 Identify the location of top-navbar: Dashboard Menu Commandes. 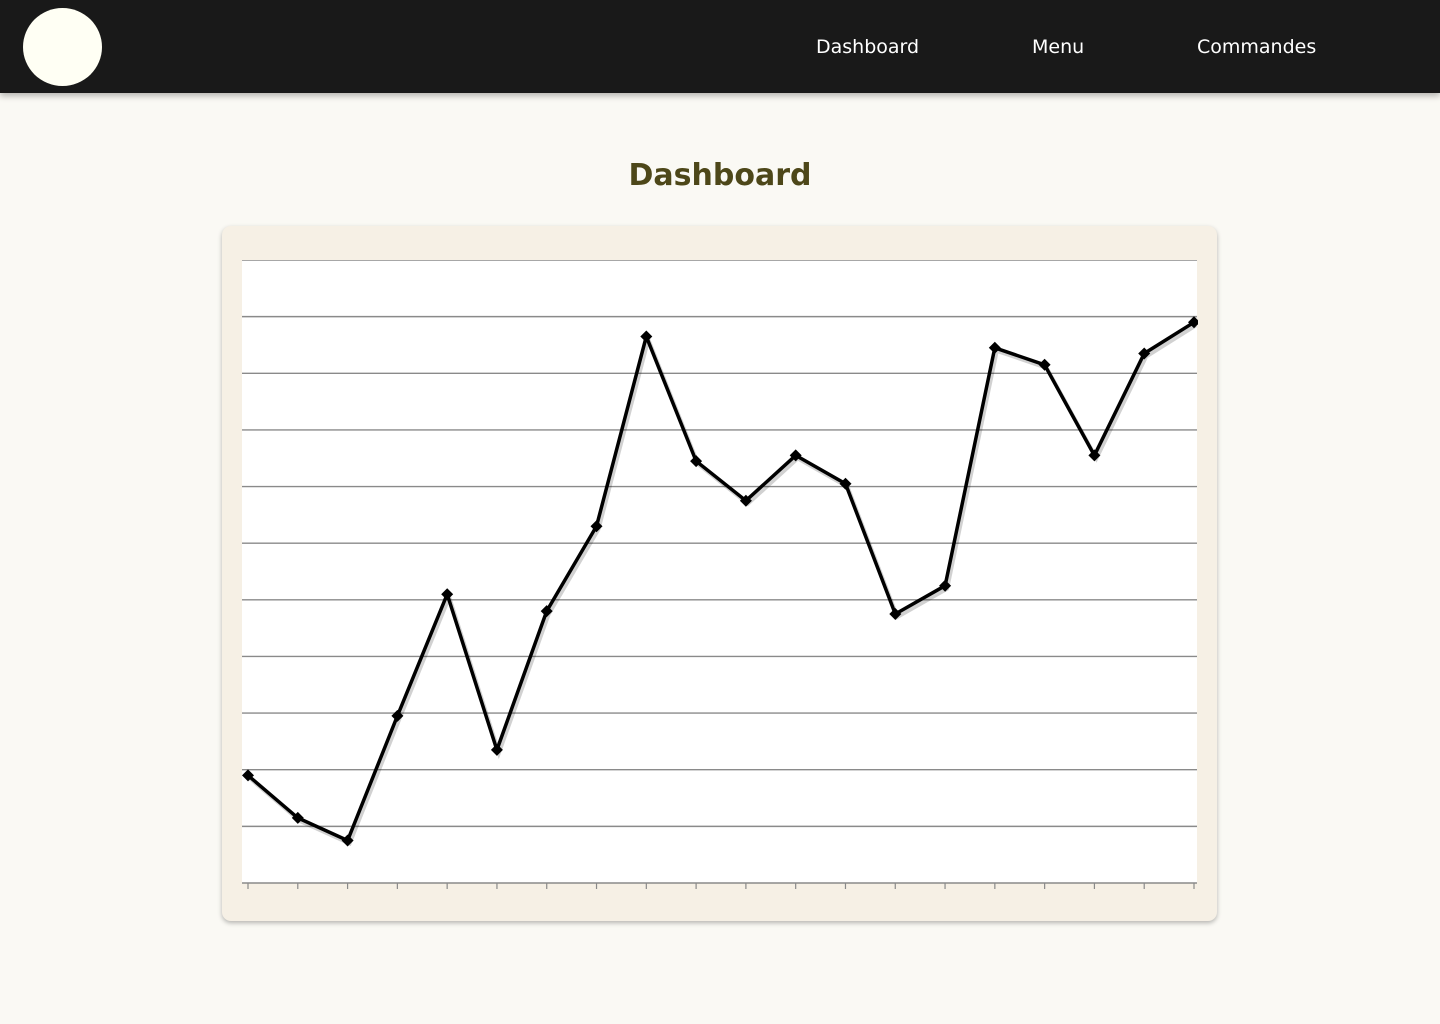
(720, 46).